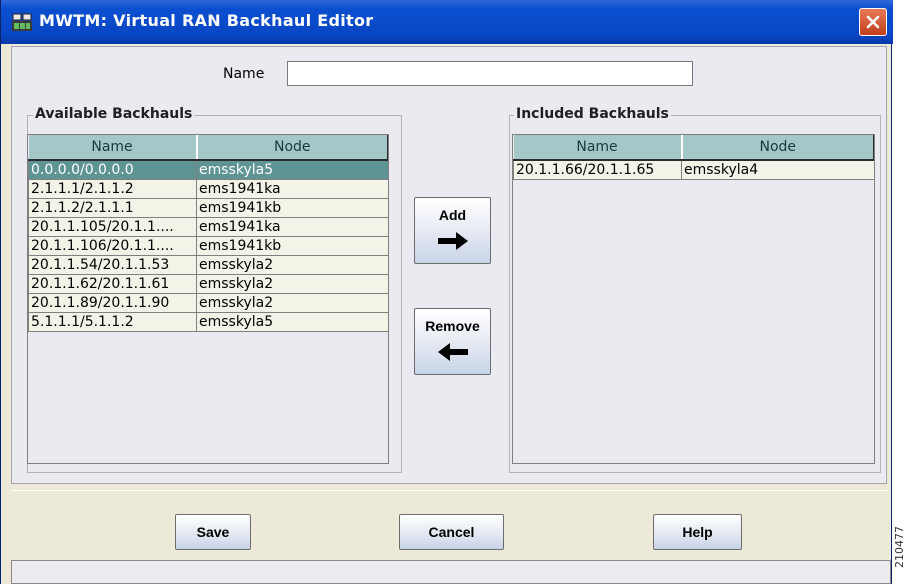  Describe the element at coordinates (597, 169) in the screenshot. I see `cell-name: 20.1.1.66/20.1.1.65` at that location.